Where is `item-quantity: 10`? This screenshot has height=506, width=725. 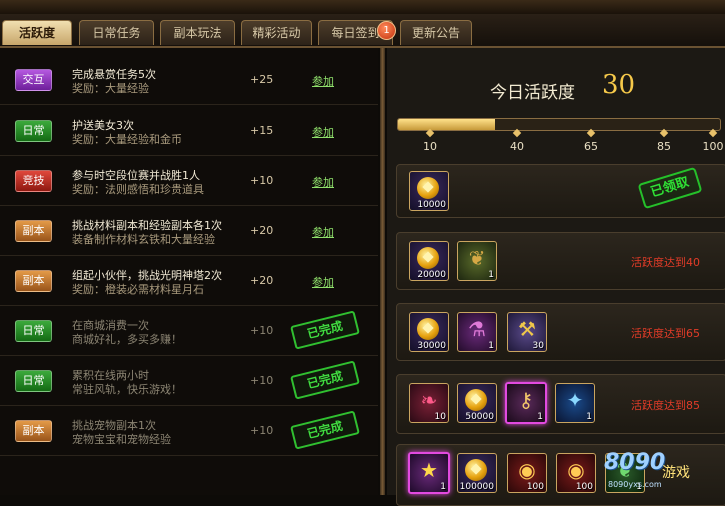 item-quantity: 10 is located at coordinates (440, 417).